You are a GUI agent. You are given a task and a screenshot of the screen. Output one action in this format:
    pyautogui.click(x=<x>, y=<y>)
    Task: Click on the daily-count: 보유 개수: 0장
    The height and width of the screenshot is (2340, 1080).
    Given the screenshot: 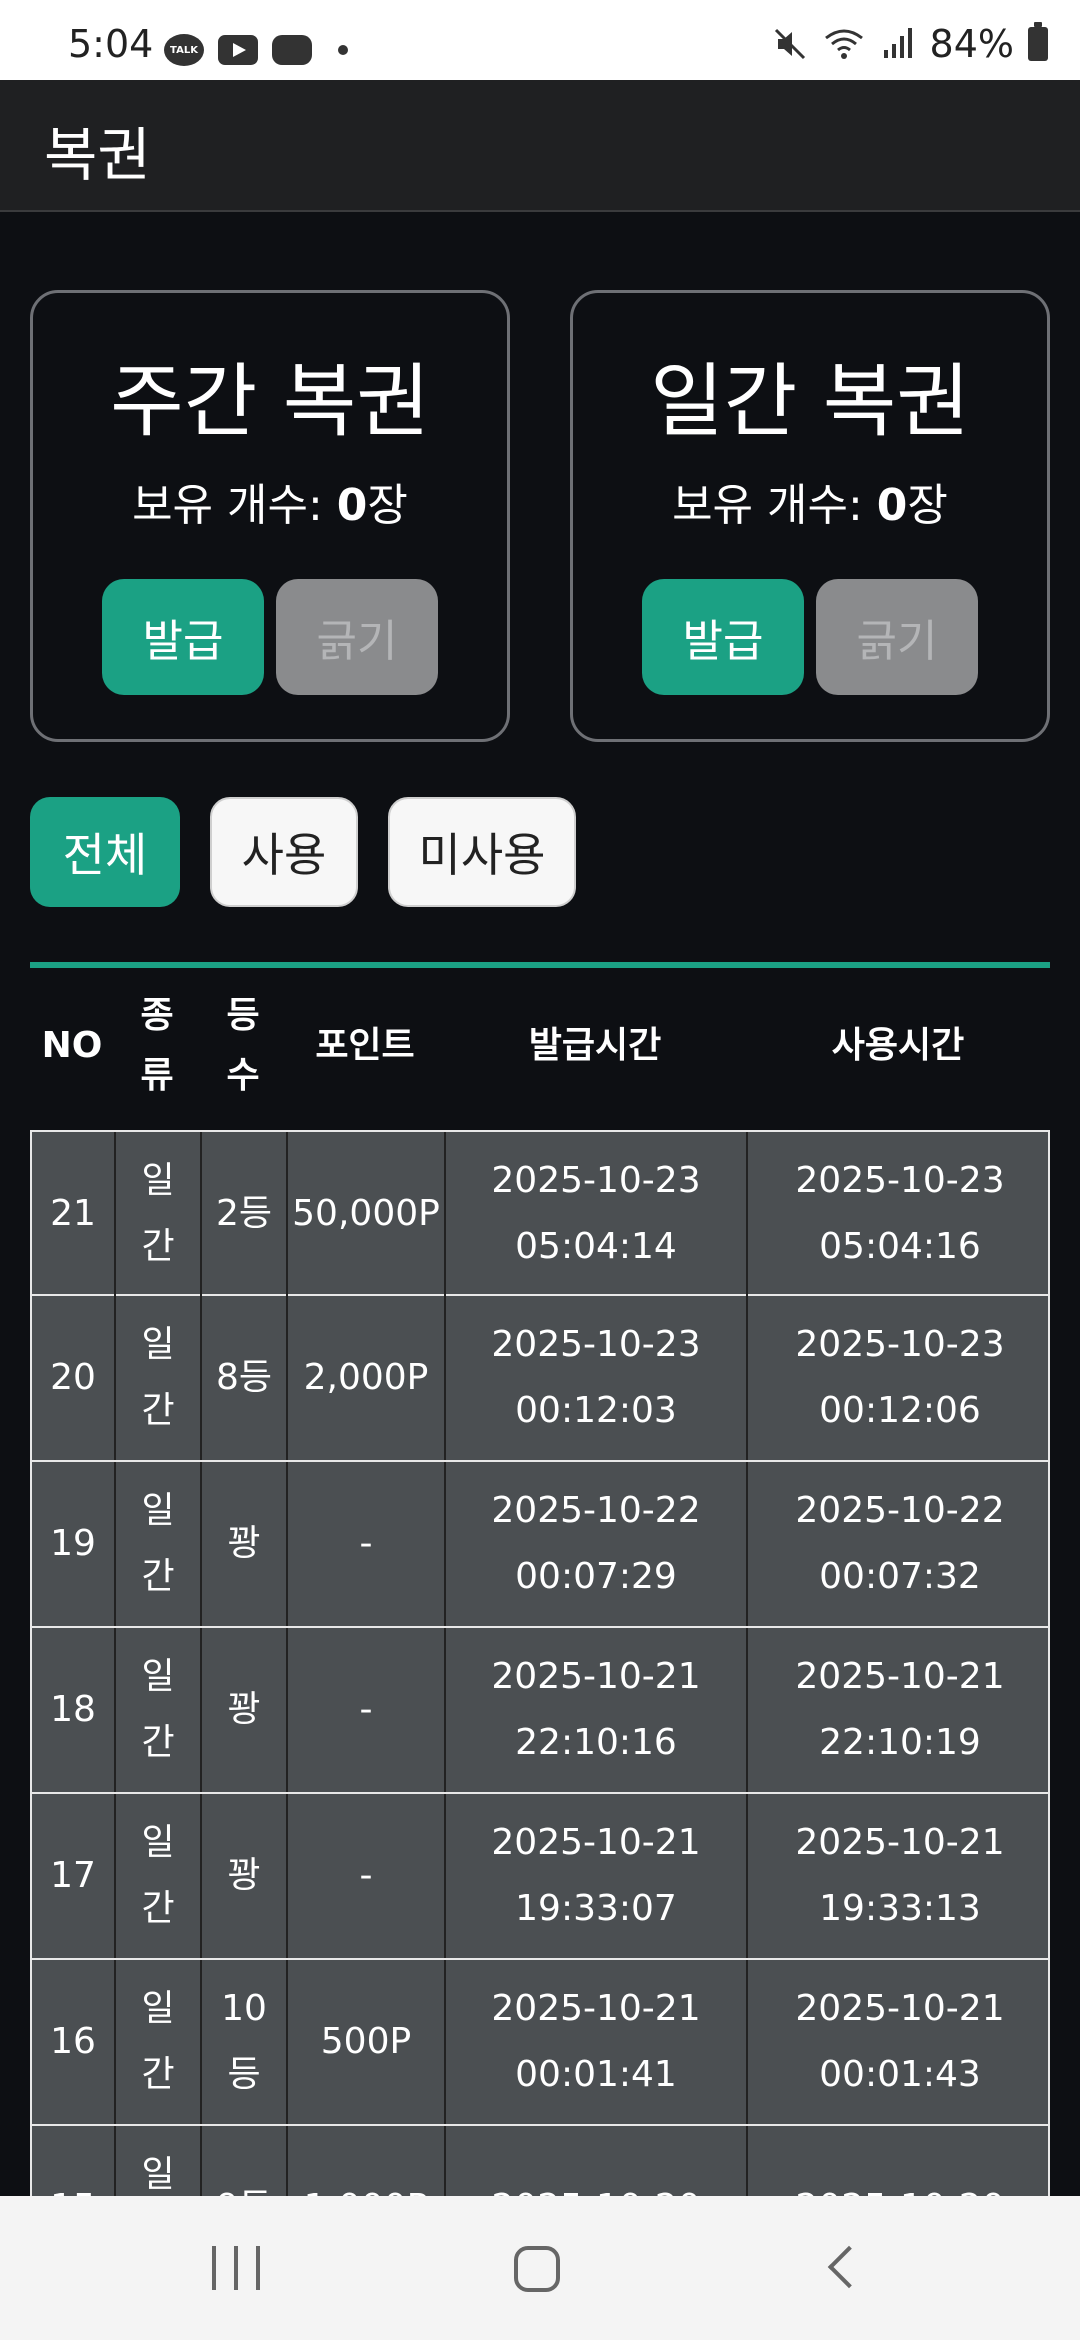 What is the action you would take?
    pyautogui.click(x=810, y=501)
    